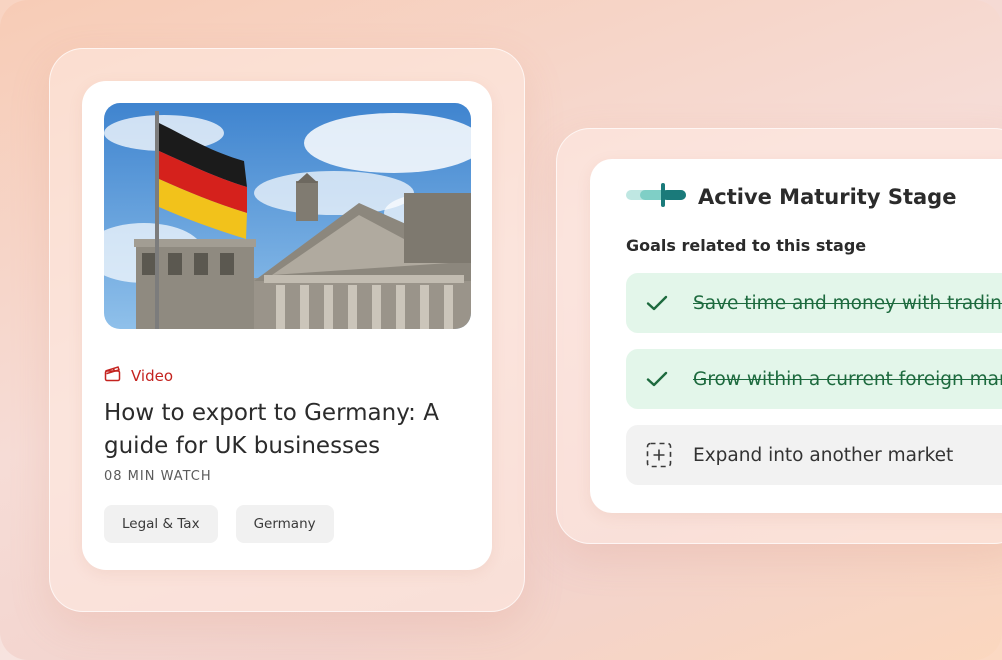 This screenshot has height=660, width=1002. I want to click on tag-list: Legal & Tax Germany, so click(219, 524).